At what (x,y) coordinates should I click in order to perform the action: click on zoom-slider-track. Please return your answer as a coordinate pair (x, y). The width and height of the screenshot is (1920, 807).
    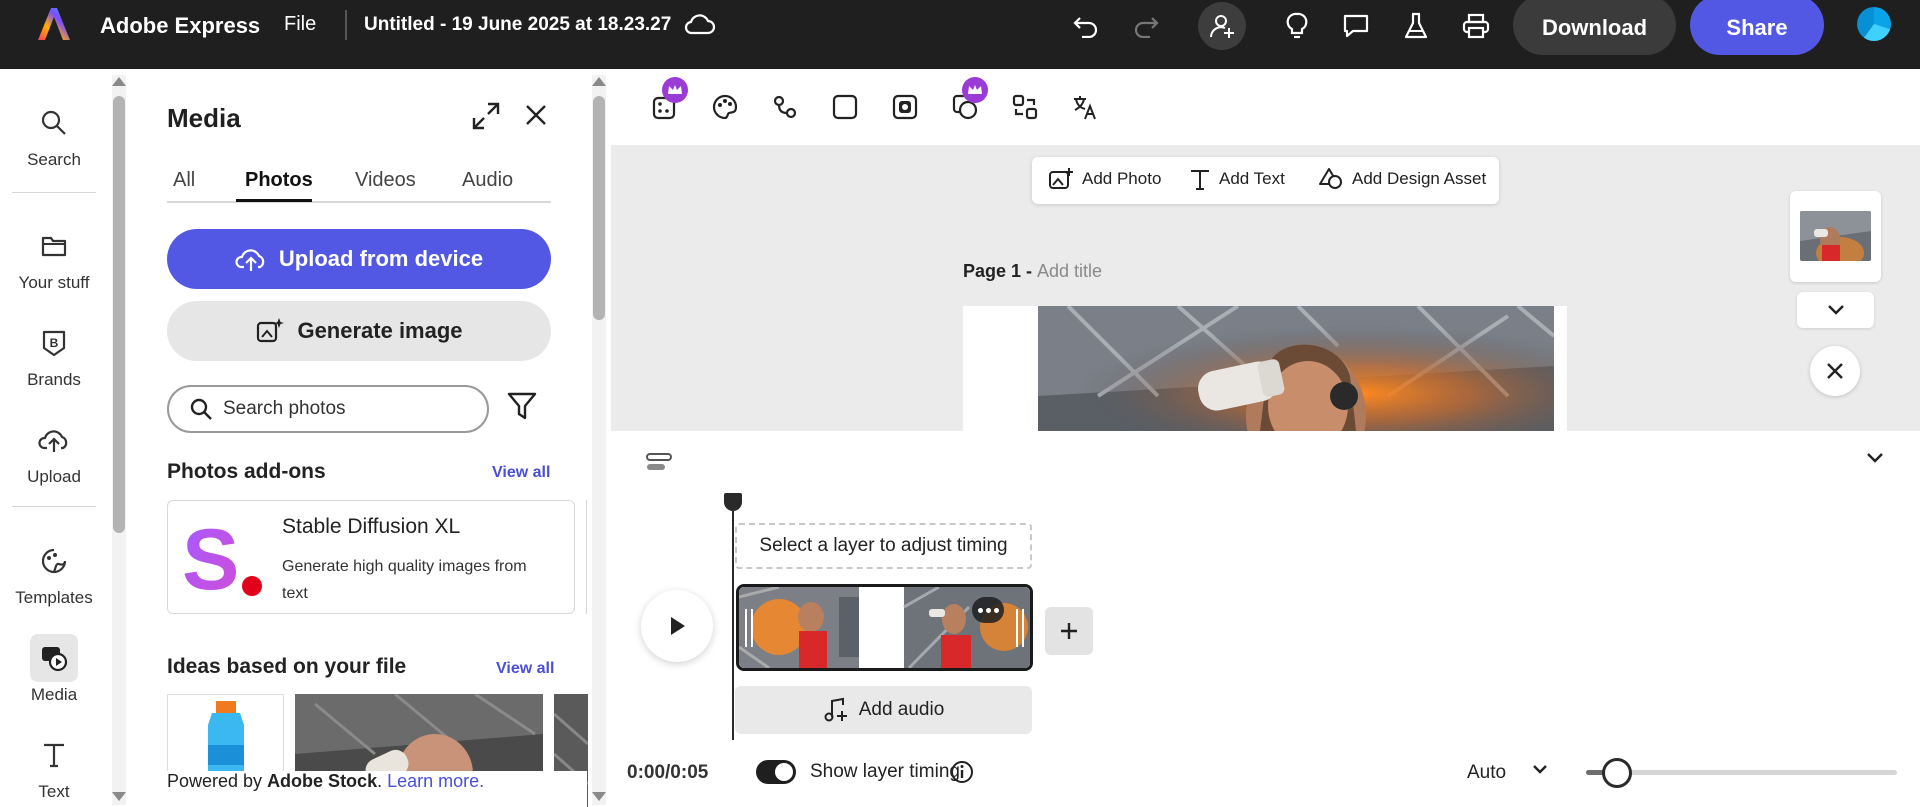
    Looking at the image, I should click on (1741, 772).